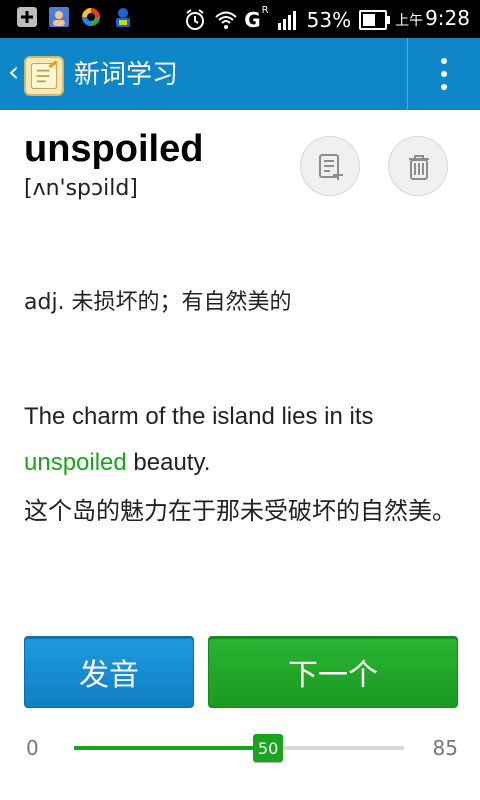 The width and height of the screenshot is (480, 800). What do you see at coordinates (59, 17) in the screenshot?
I see `contacts-icon` at bounding box center [59, 17].